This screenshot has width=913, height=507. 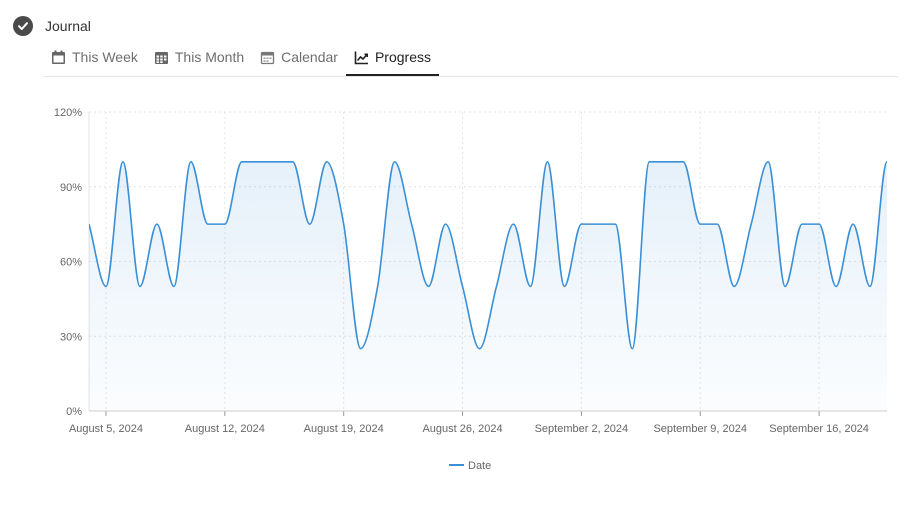 I want to click on legend-label: Date, so click(x=479, y=466).